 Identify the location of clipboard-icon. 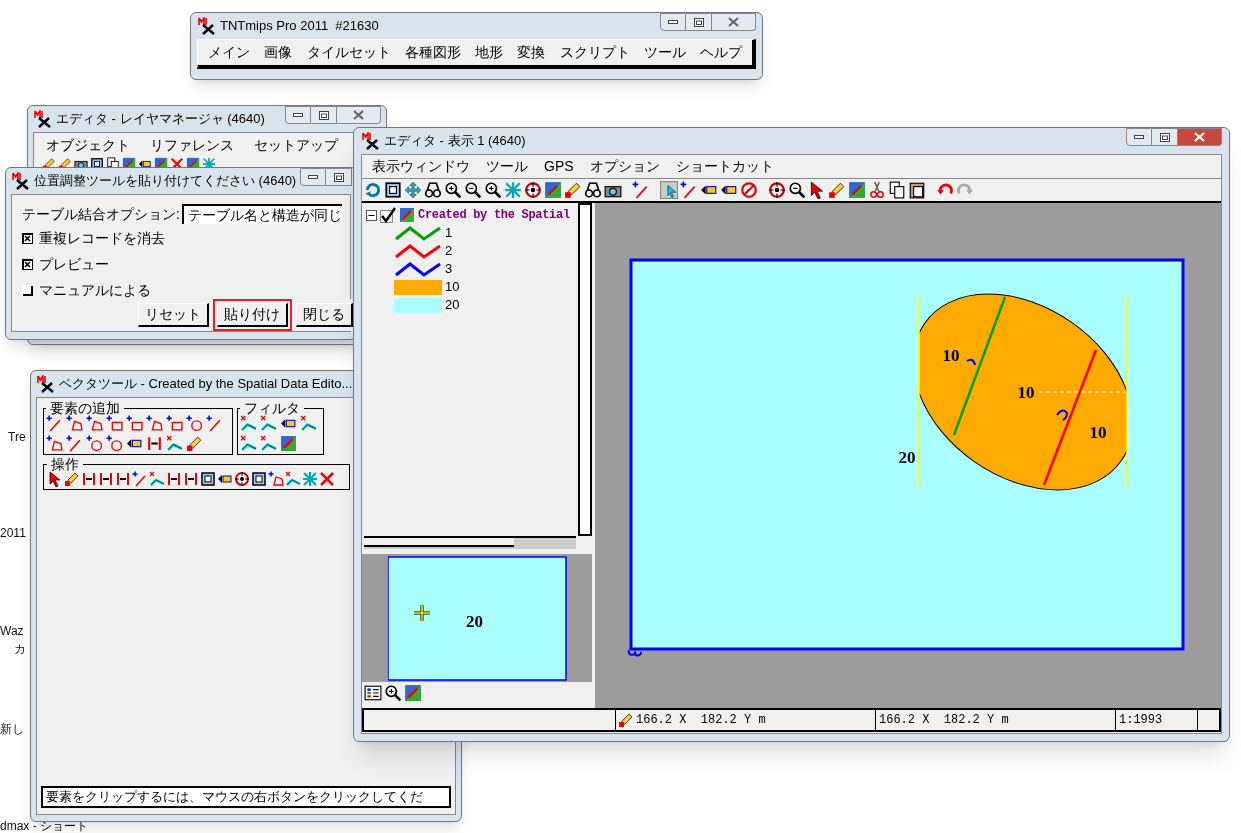
(917, 190).